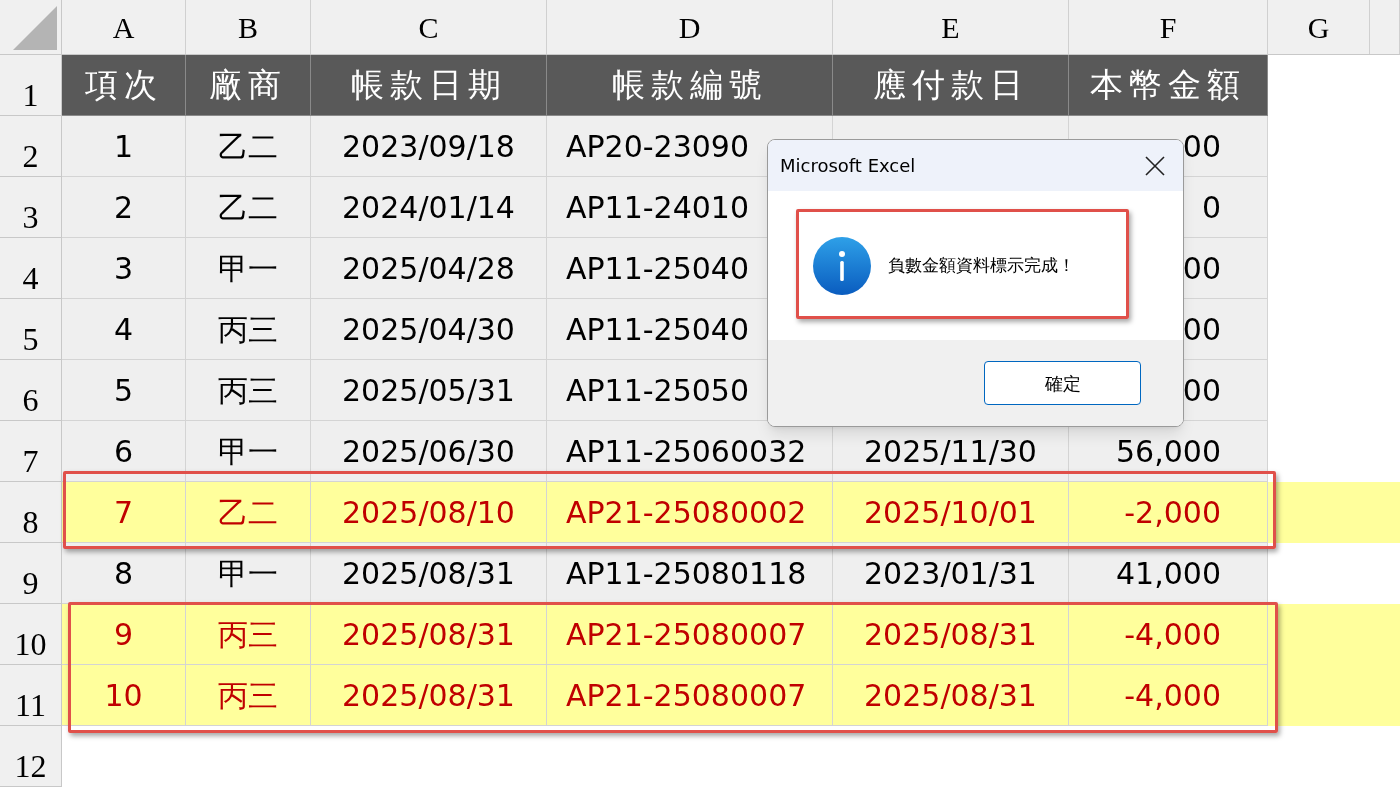 Image resolution: width=1400 pixels, height=796 pixels. What do you see at coordinates (248, 27) in the screenshot?
I see `column-header: B` at bounding box center [248, 27].